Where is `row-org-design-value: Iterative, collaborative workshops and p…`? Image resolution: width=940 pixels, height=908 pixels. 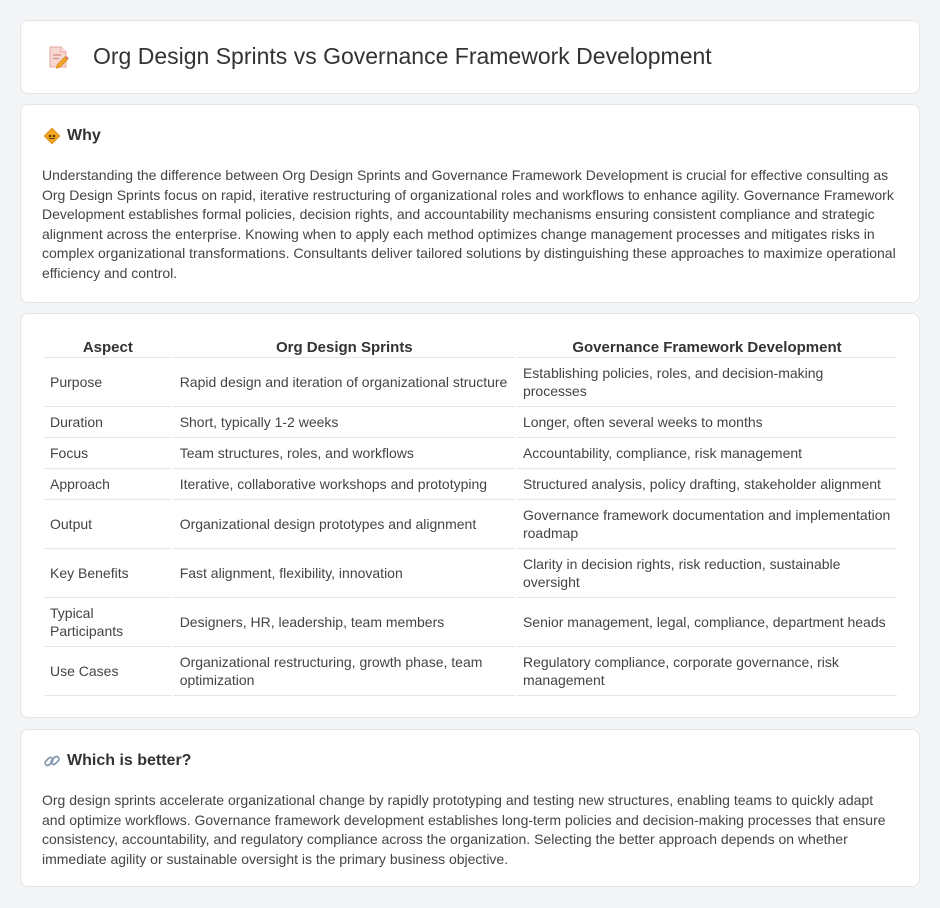 row-org-design-value: Iterative, collaborative workshops and p… is located at coordinates (344, 484).